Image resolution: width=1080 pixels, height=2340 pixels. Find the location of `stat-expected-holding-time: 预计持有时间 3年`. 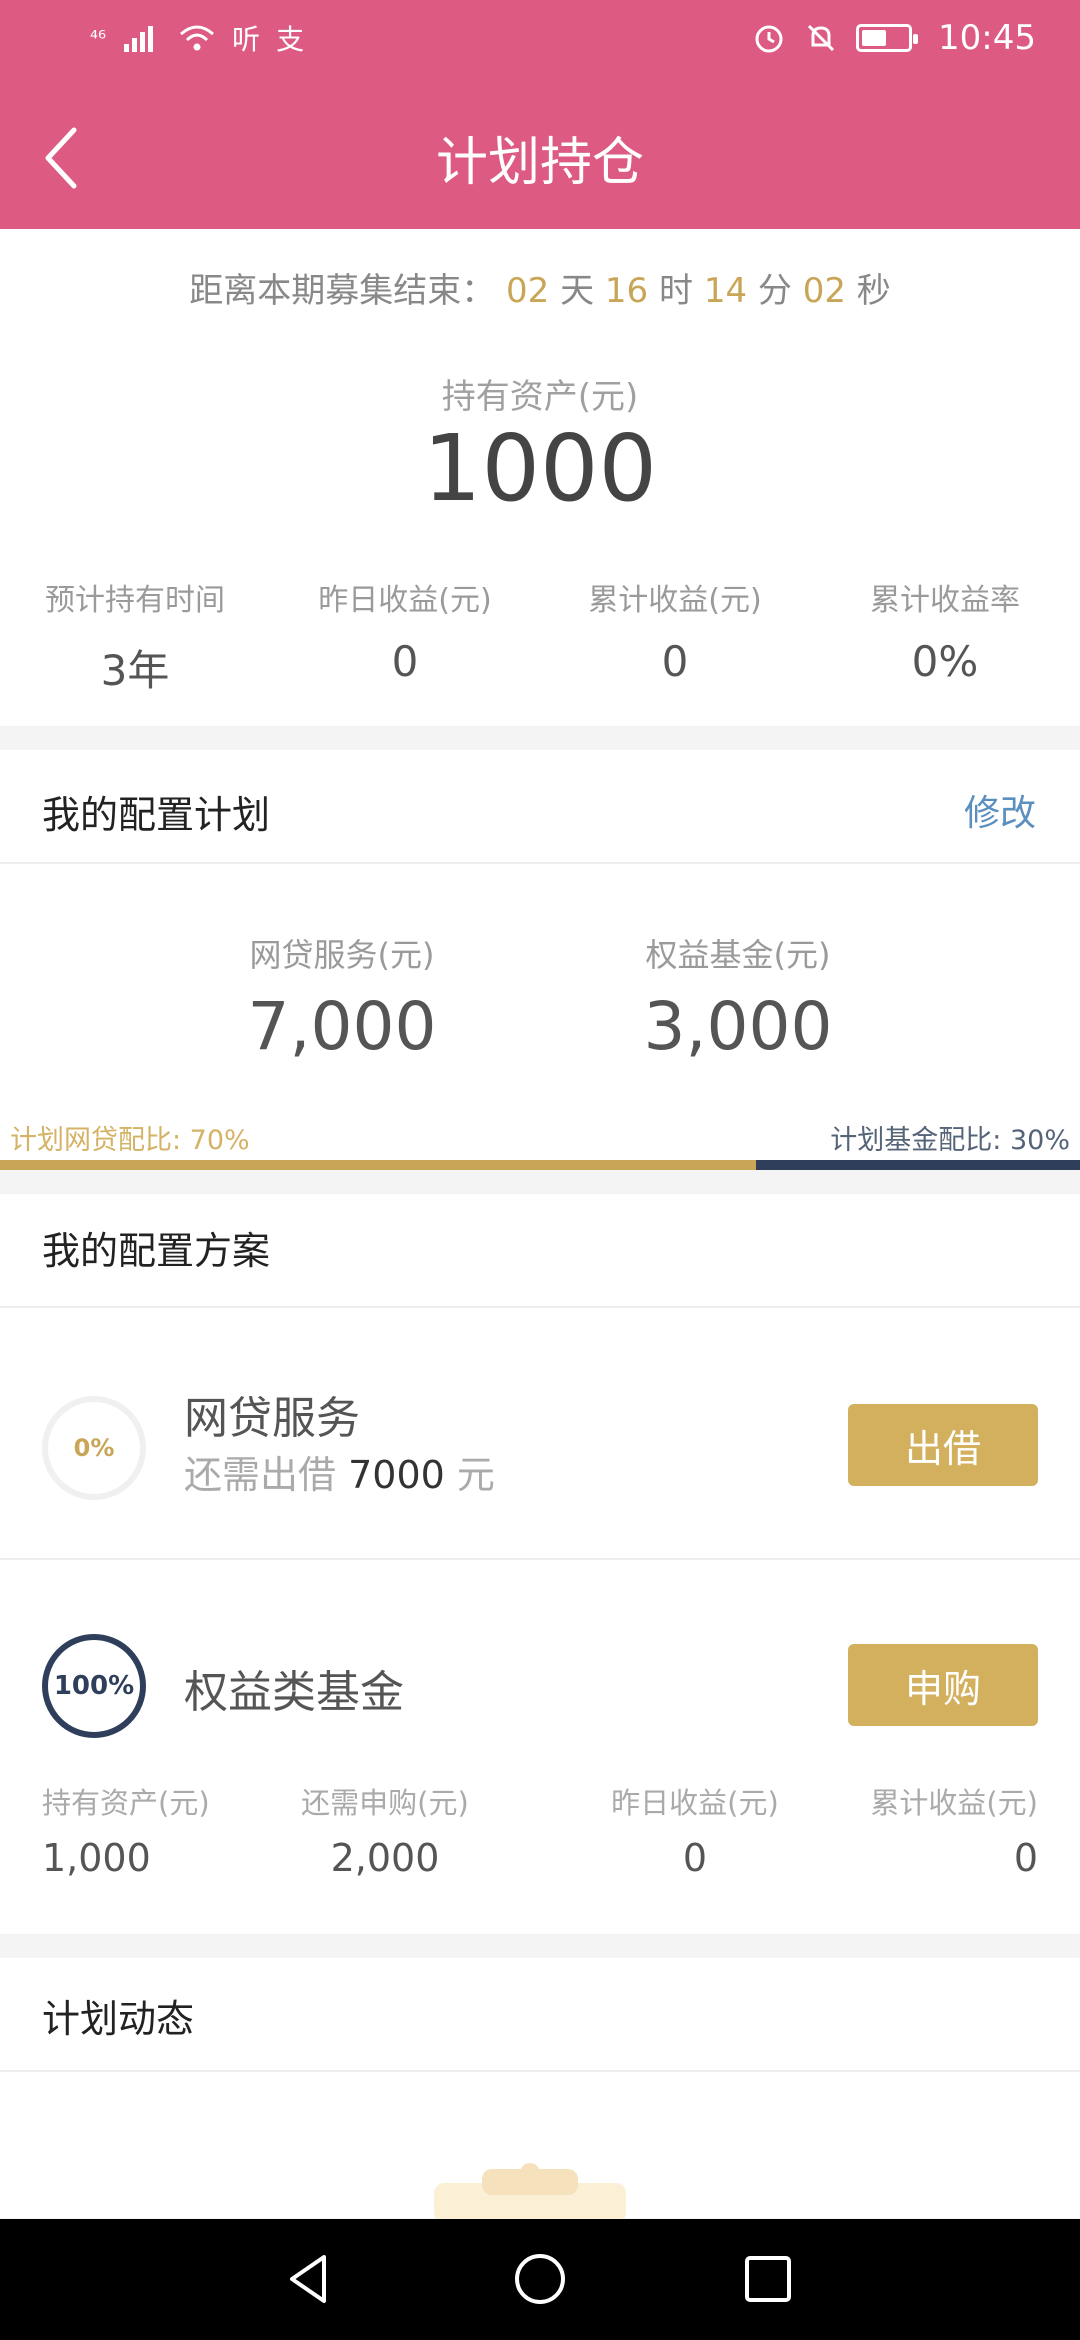

stat-expected-holding-time: 预计持有时间 3年 is located at coordinates (135, 636).